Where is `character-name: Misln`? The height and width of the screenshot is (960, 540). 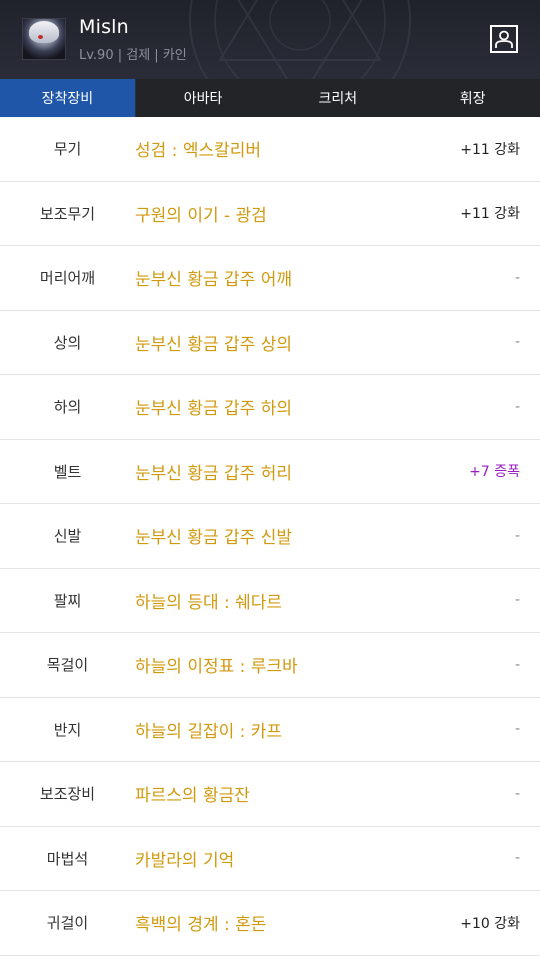 character-name: Misln is located at coordinates (104, 27).